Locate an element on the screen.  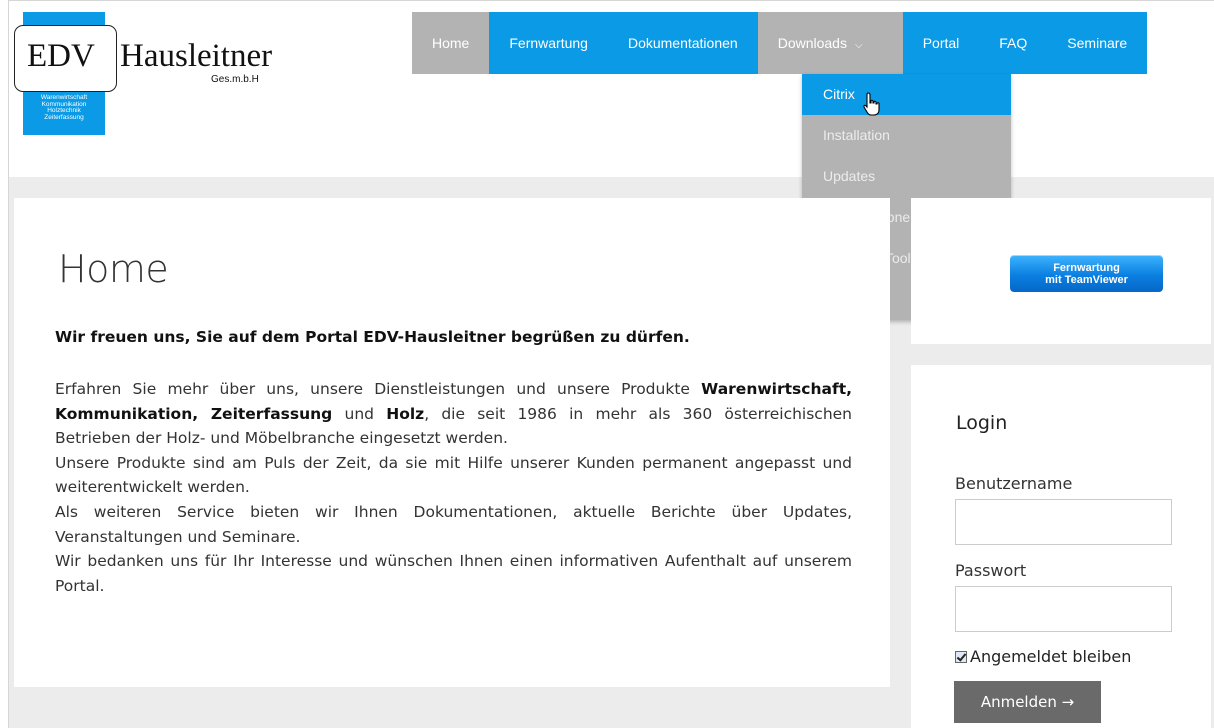
nav-dokumentationen: Dokumentationen is located at coordinates (682, 43).